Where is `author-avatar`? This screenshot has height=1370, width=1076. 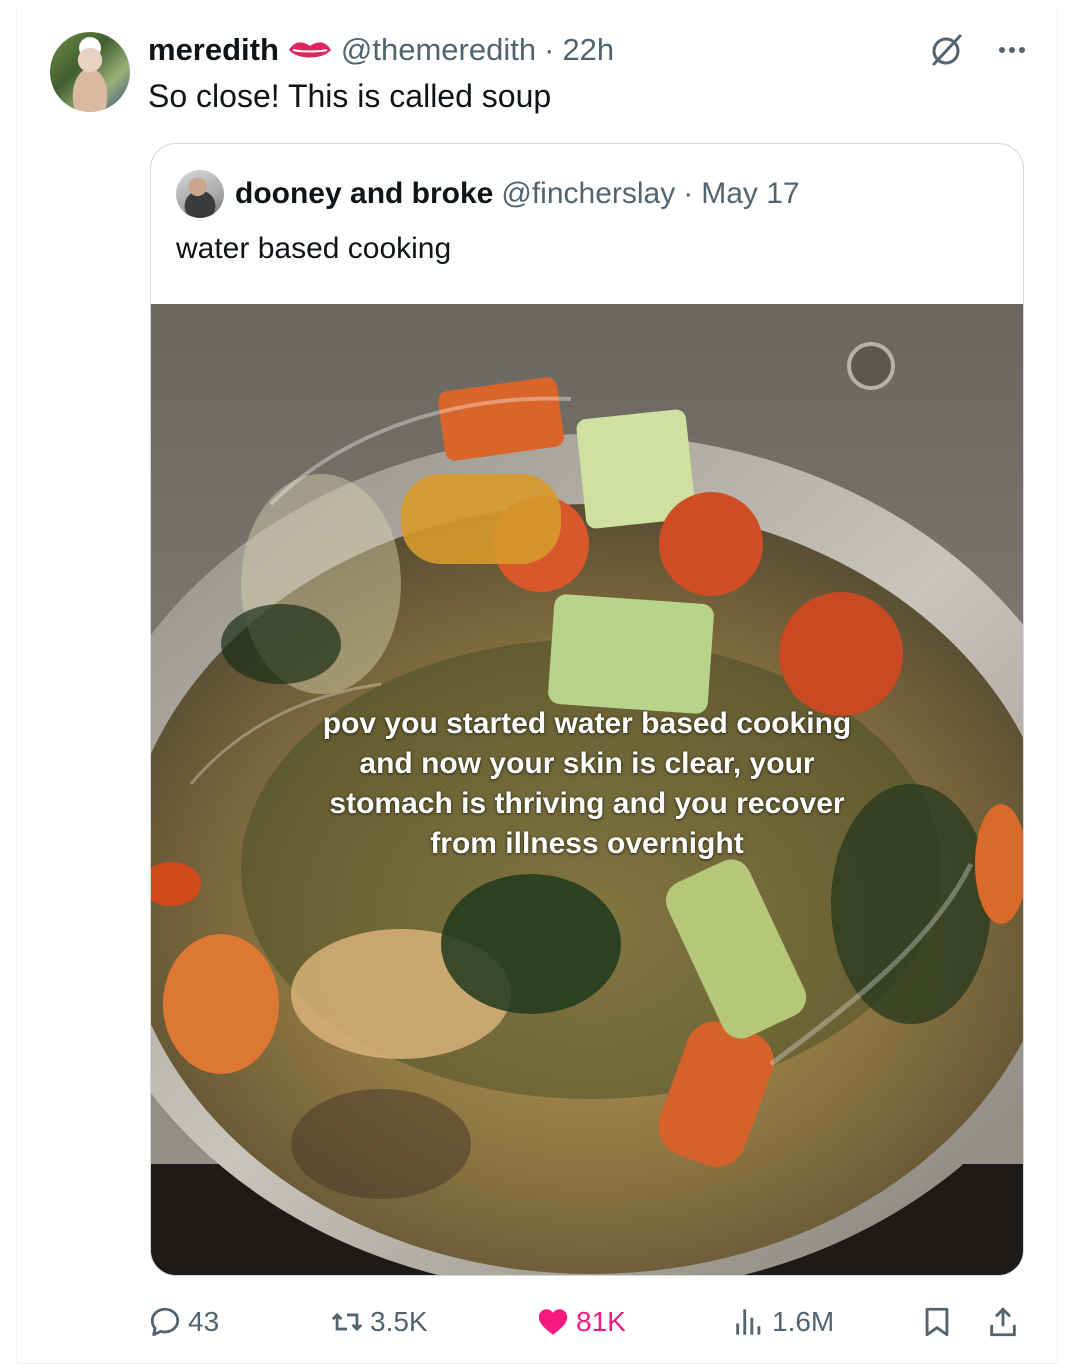 author-avatar is located at coordinates (90, 72).